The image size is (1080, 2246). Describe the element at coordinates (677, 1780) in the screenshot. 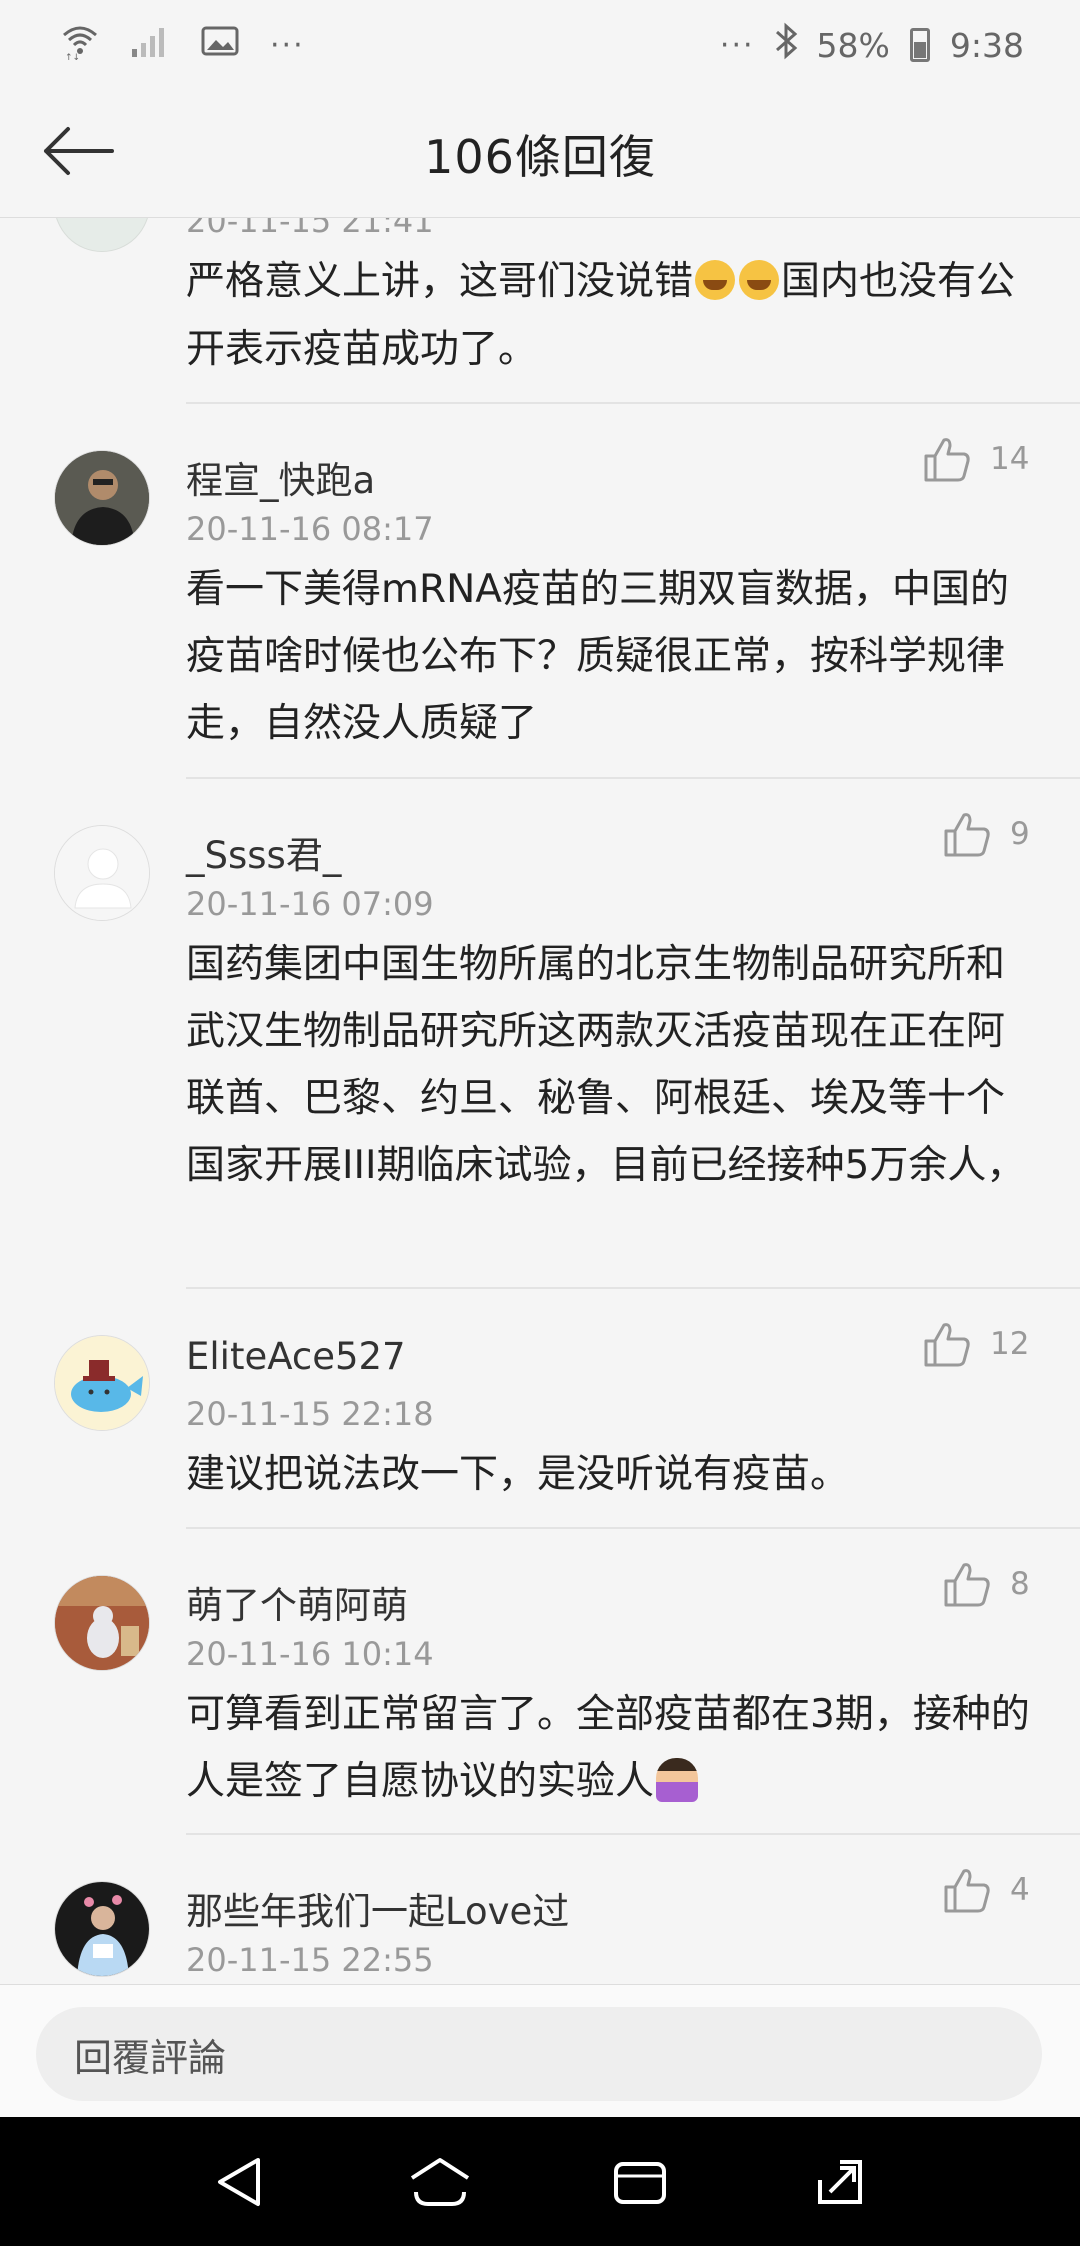

I see `person-shrug-emoji-icon` at that location.